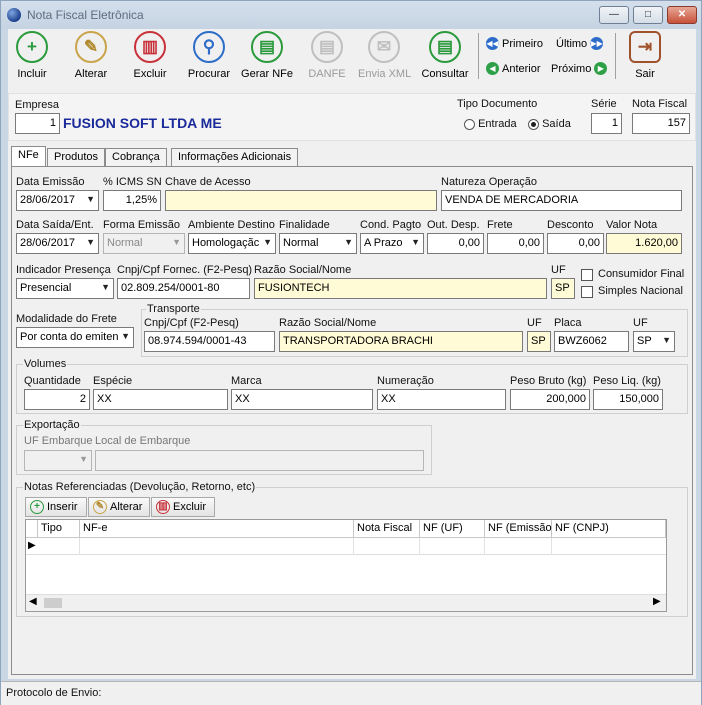 The width and height of the screenshot is (702, 705). What do you see at coordinates (645, 55) in the screenshot?
I see `sair-button: ⇥ Sair` at bounding box center [645, 55].